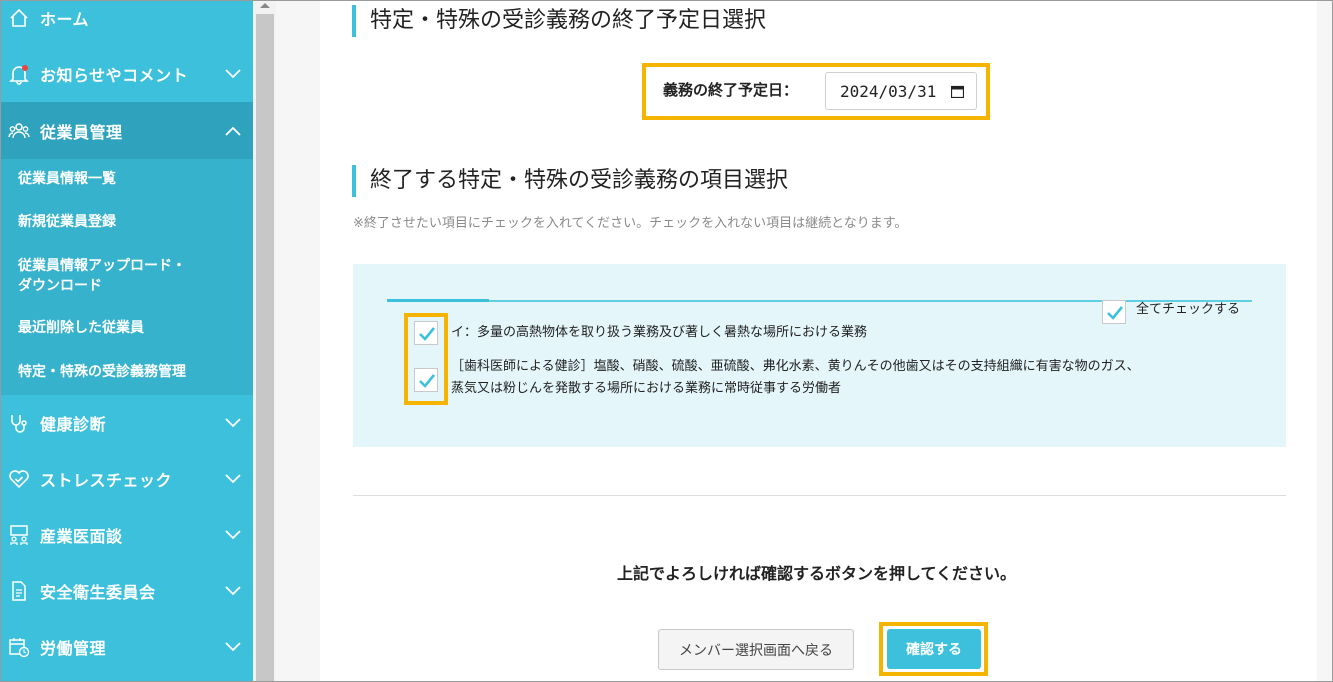 The width and height of the screenshot is (1333, 682). I want to click on sub-new-employee: 新規従業員登録, so click(67, 222).